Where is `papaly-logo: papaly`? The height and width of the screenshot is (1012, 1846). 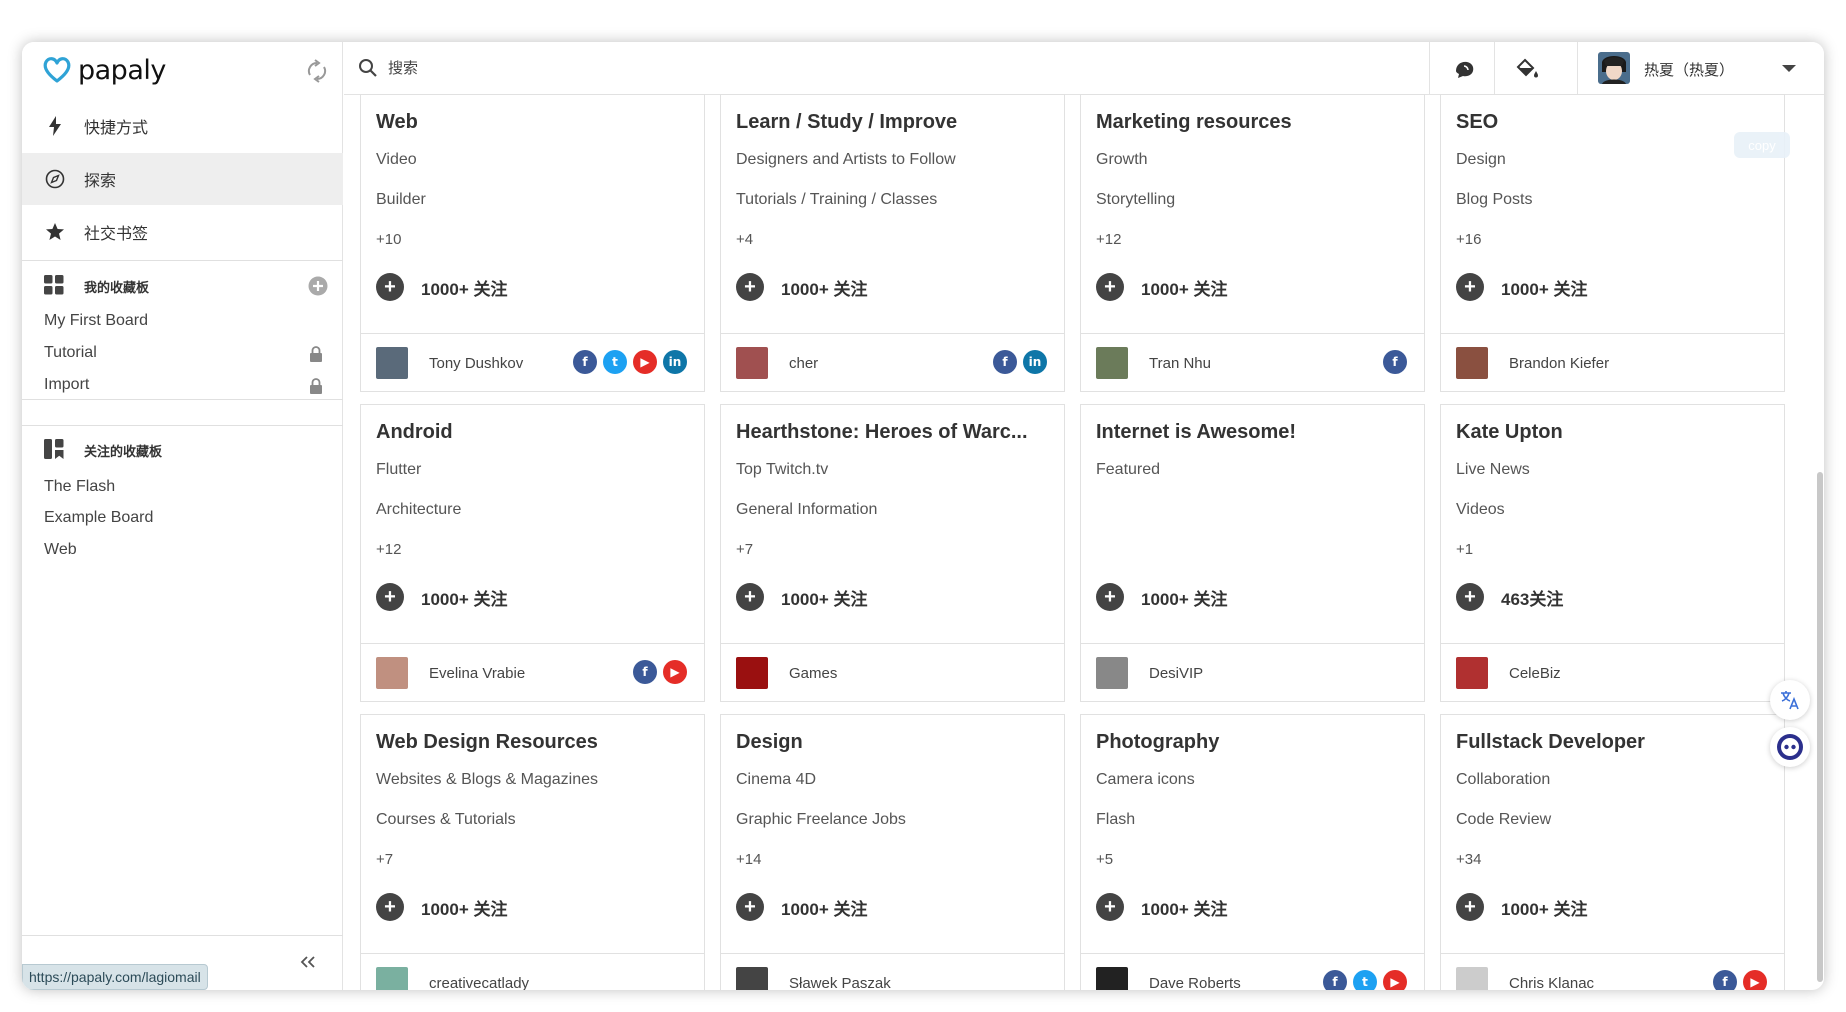 papaly-logo: papaly is located at coordinates (104, 70).